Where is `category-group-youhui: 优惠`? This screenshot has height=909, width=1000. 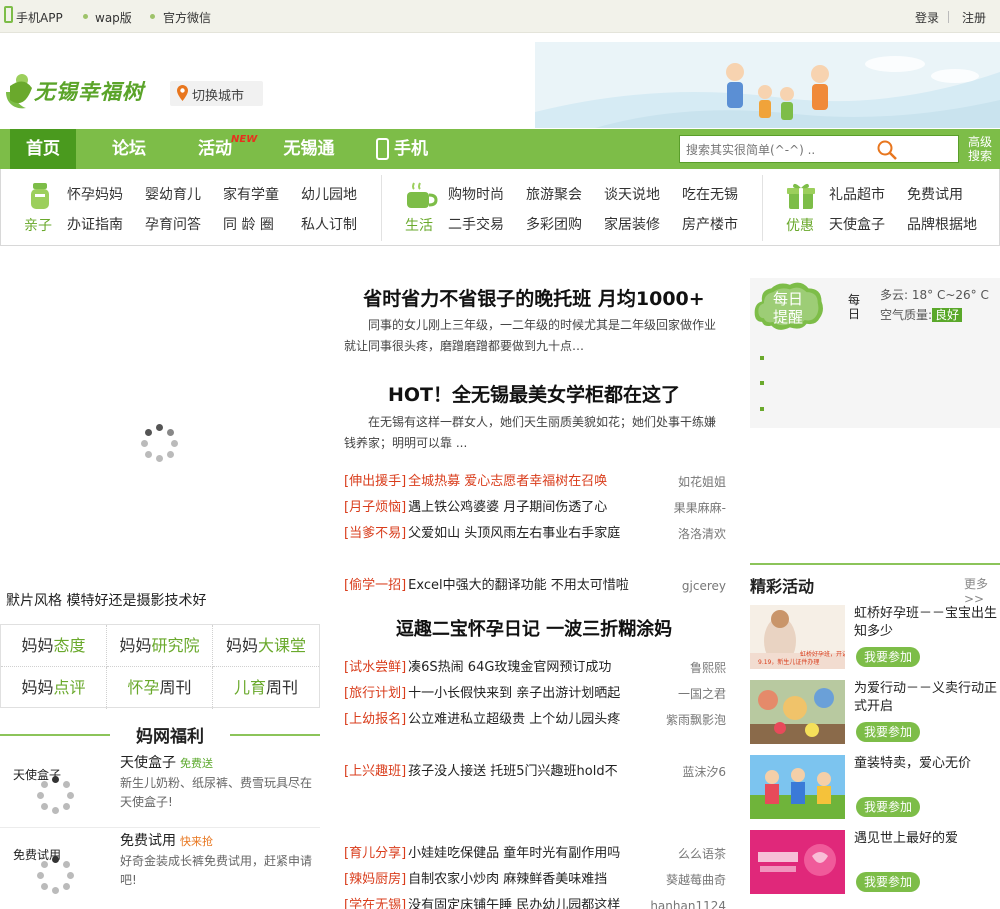 category-group-youhui: 优惠 is located at coordinates (800, 225).